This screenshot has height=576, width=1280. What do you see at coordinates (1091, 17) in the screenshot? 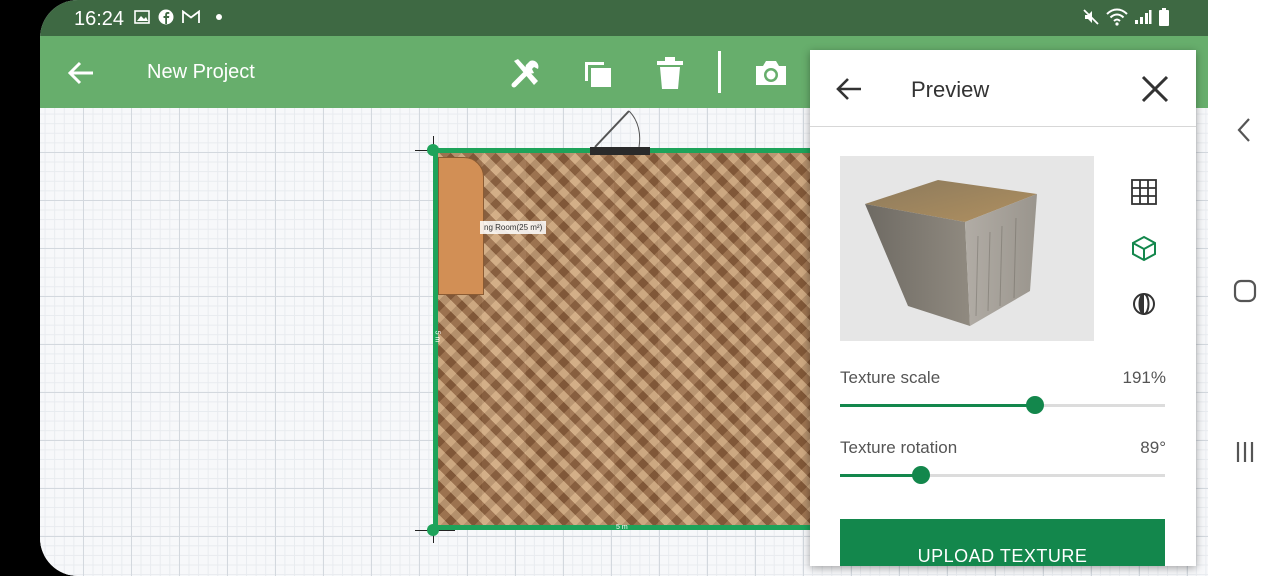
I see `mute-icon` at bounding box center [1091, 17].